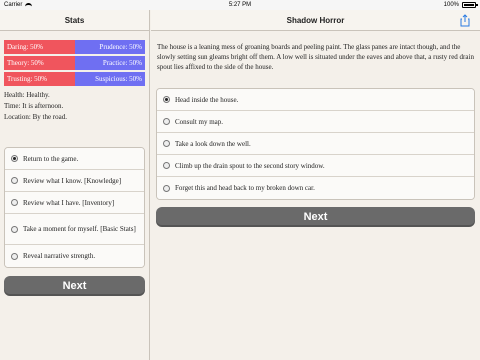 This screenshot has height=360, width=480. Describe the element at coordinates (27, 95) in the screenshot. I see `health-status: Health: Healthy.` at that location.